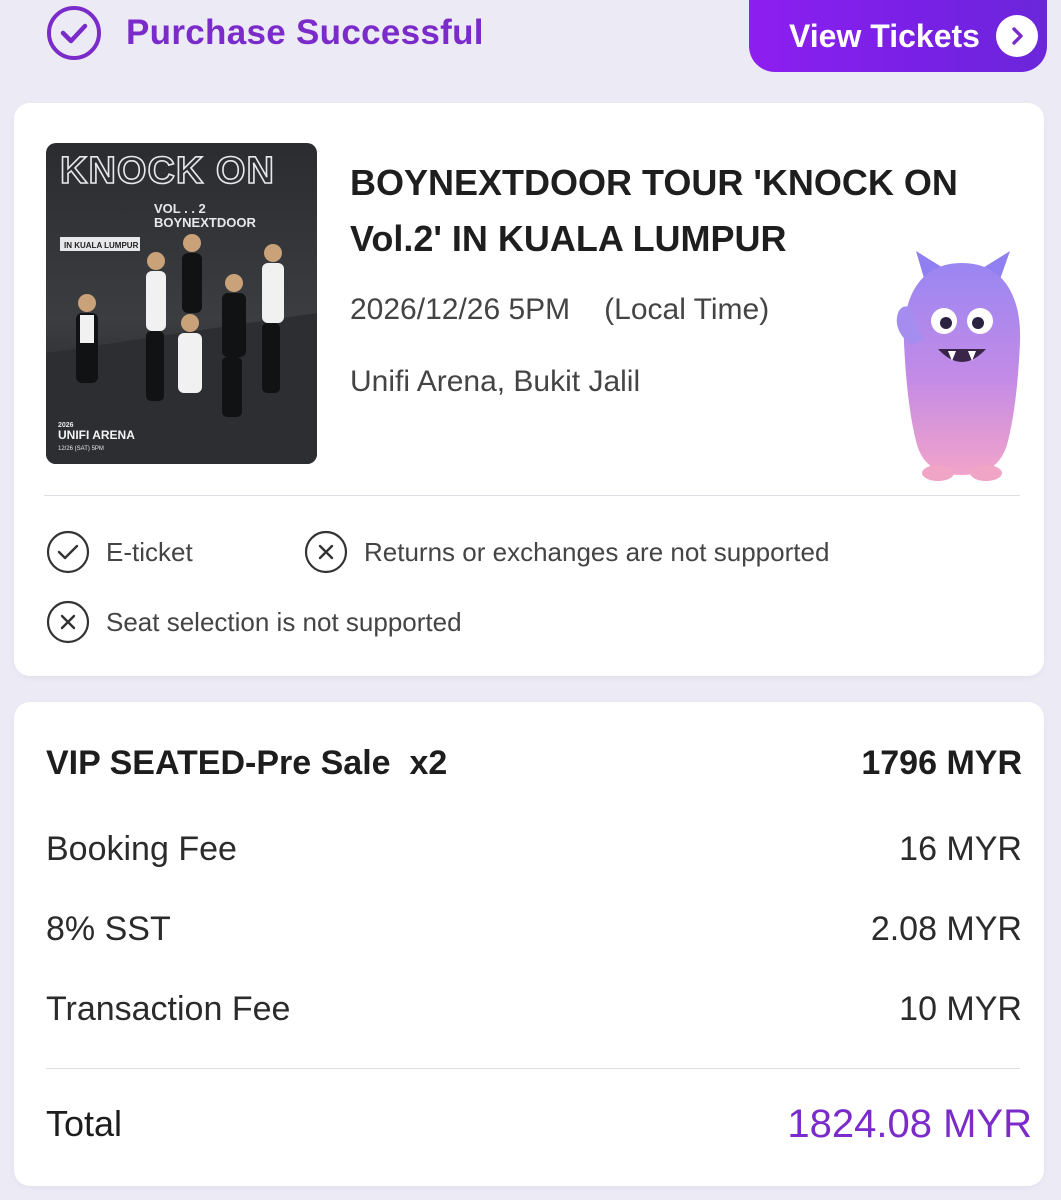 The width and height of the screenshot is (1061, 1200). I want to click on total-divider, so click(533, 1068).